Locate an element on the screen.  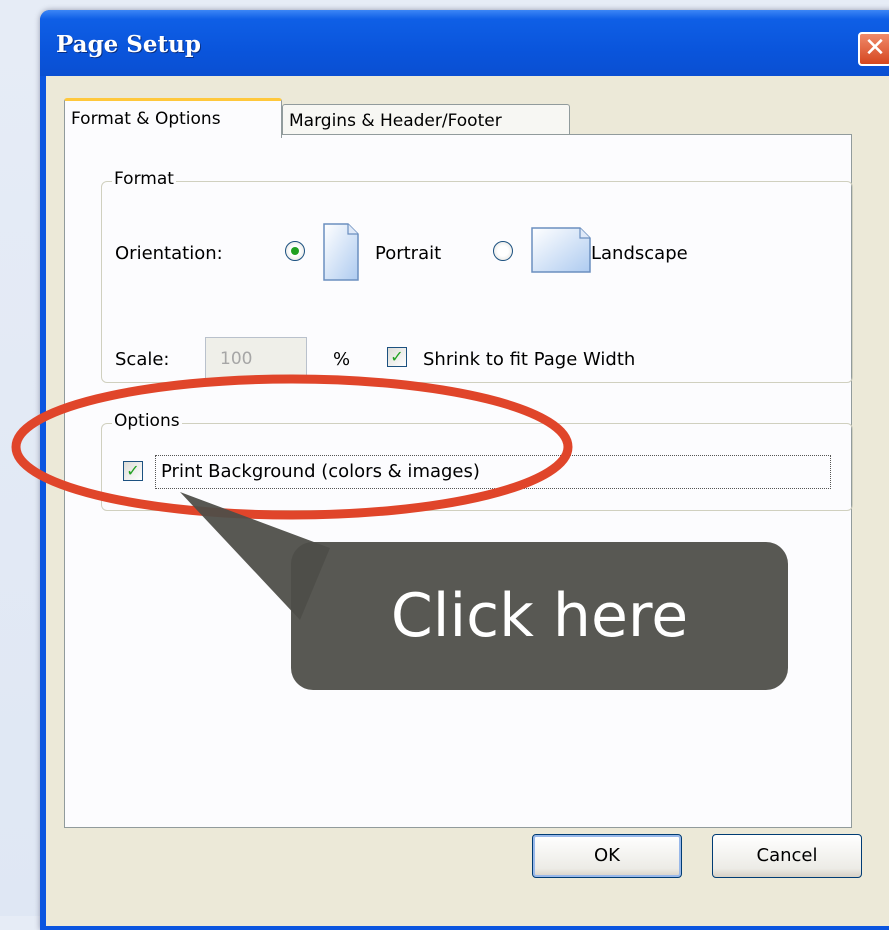
print-background-label: Print Background (colors & images) is located at coordinates (320, 471).